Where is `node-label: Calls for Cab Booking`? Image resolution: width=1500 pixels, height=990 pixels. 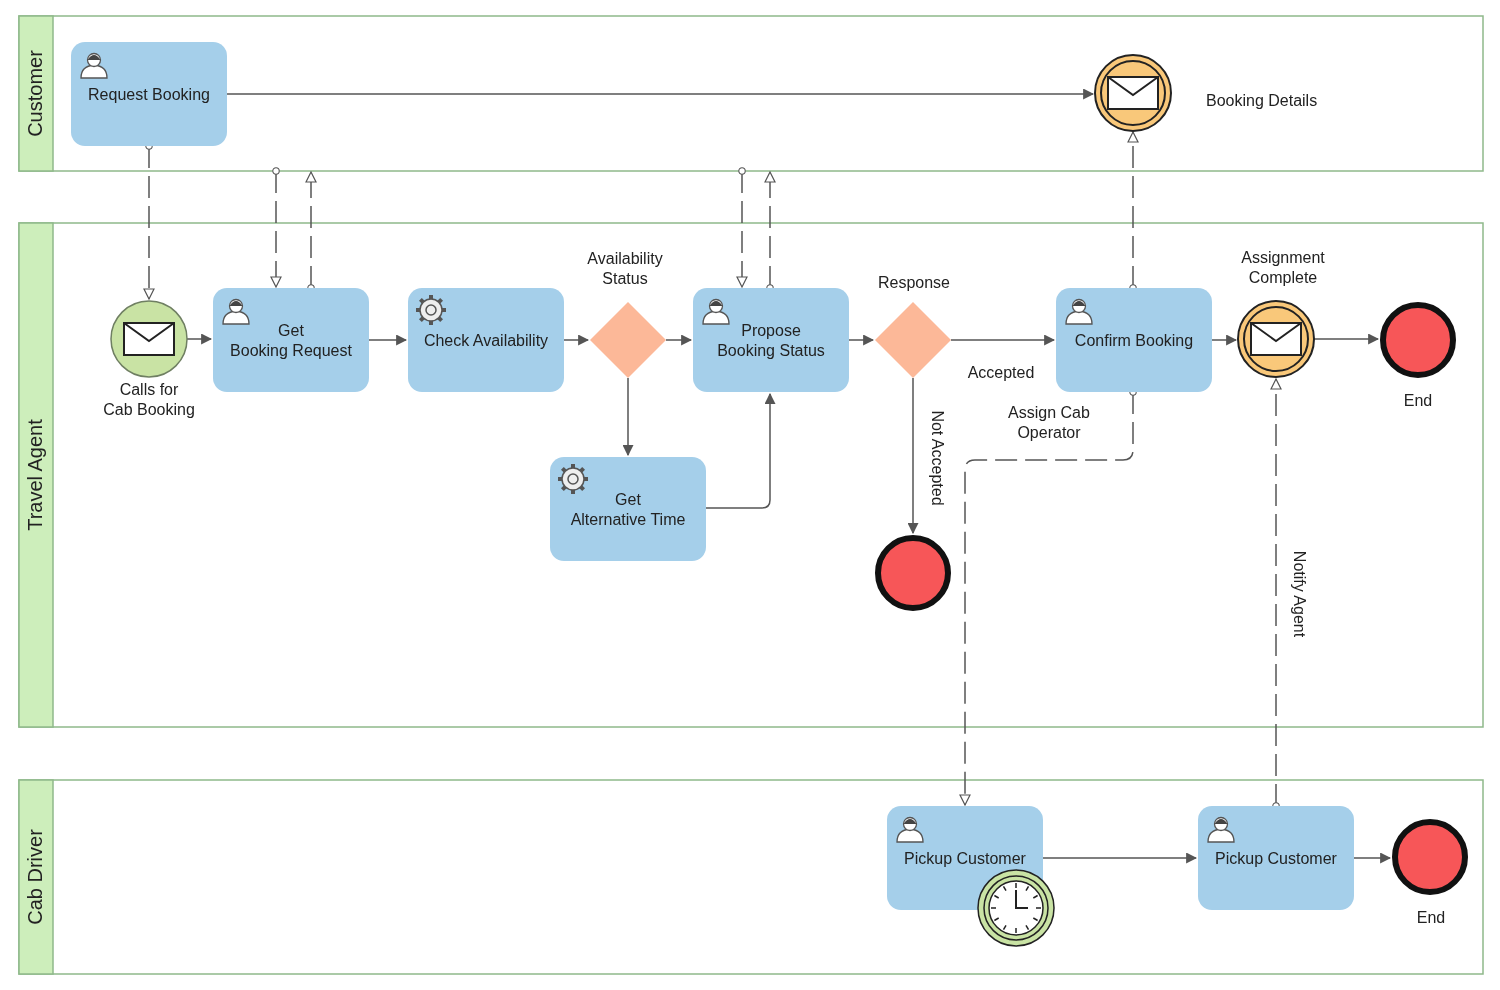
node-label: Calls for Cab Booking is located at coordinates (149, 400).